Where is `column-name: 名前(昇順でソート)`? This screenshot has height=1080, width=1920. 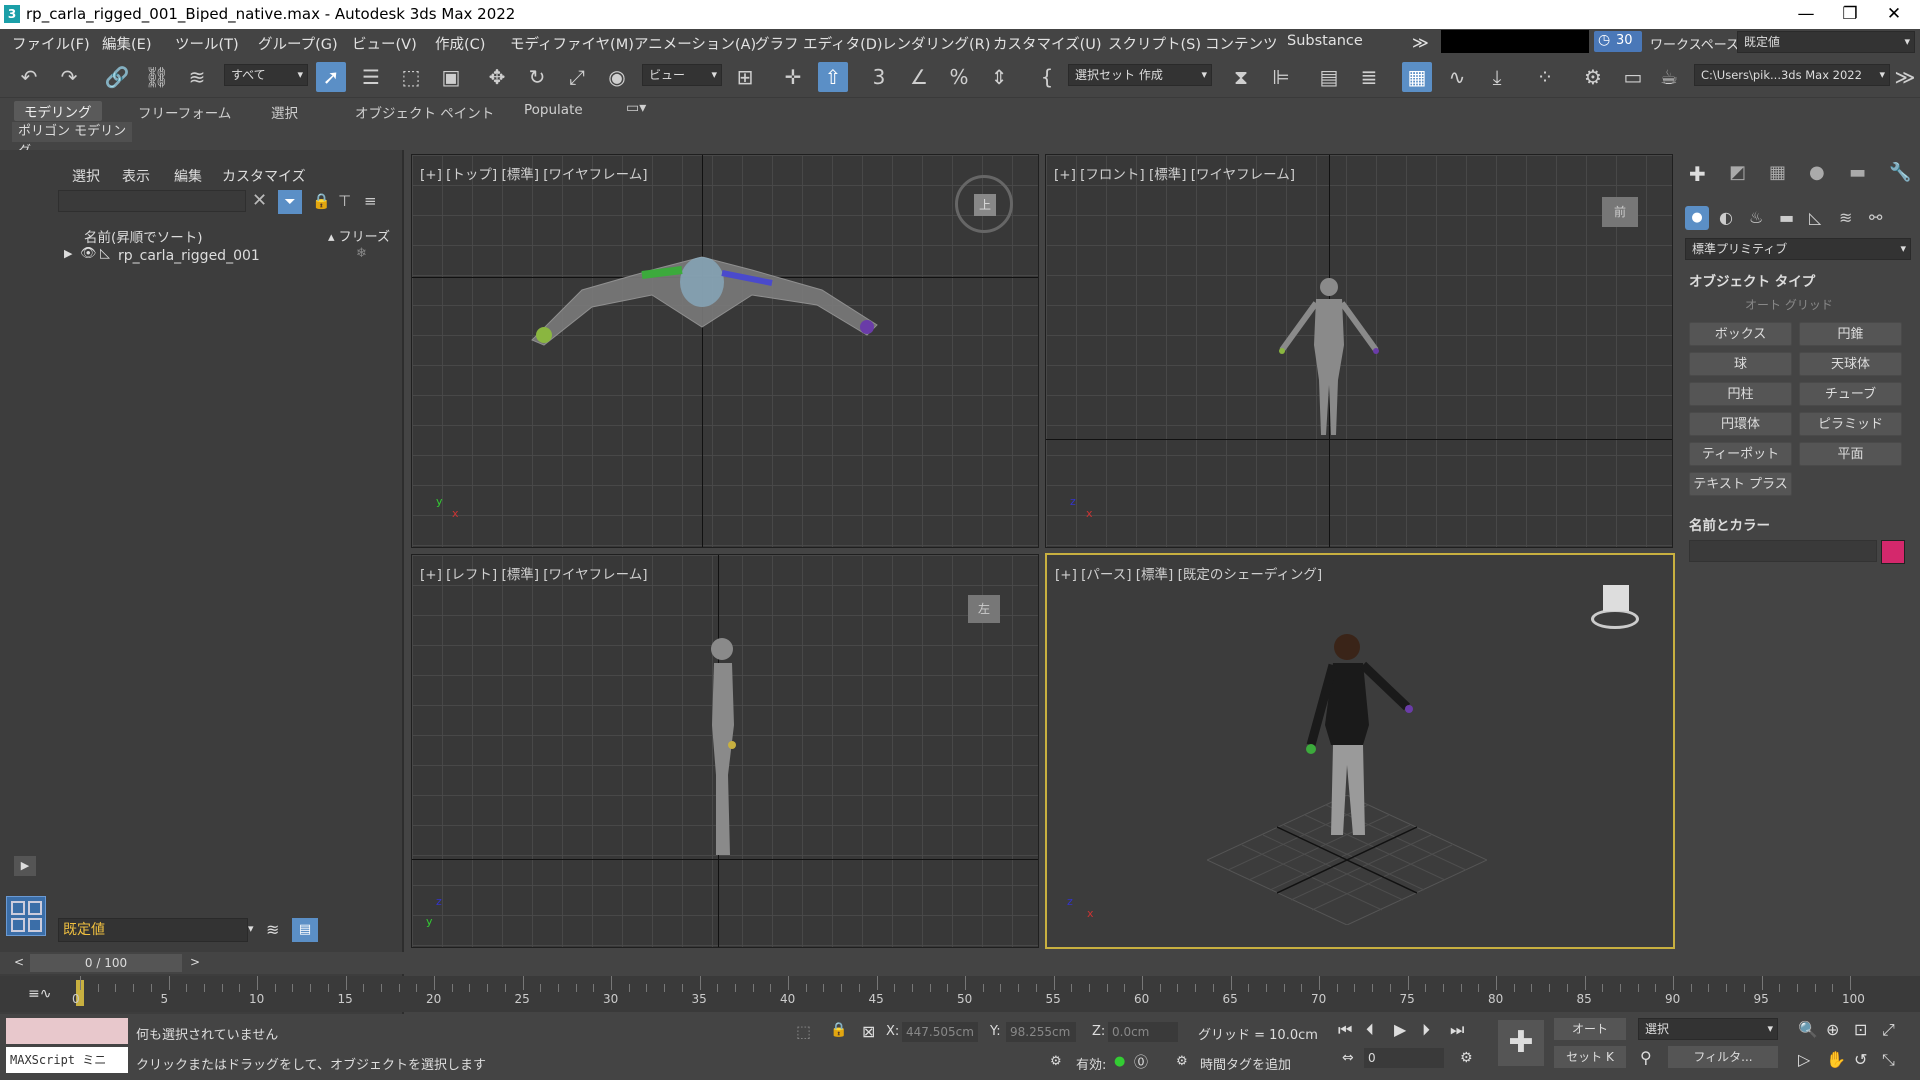
column-name: 名前(昇順でソート) is located at coordinates (143, 236).